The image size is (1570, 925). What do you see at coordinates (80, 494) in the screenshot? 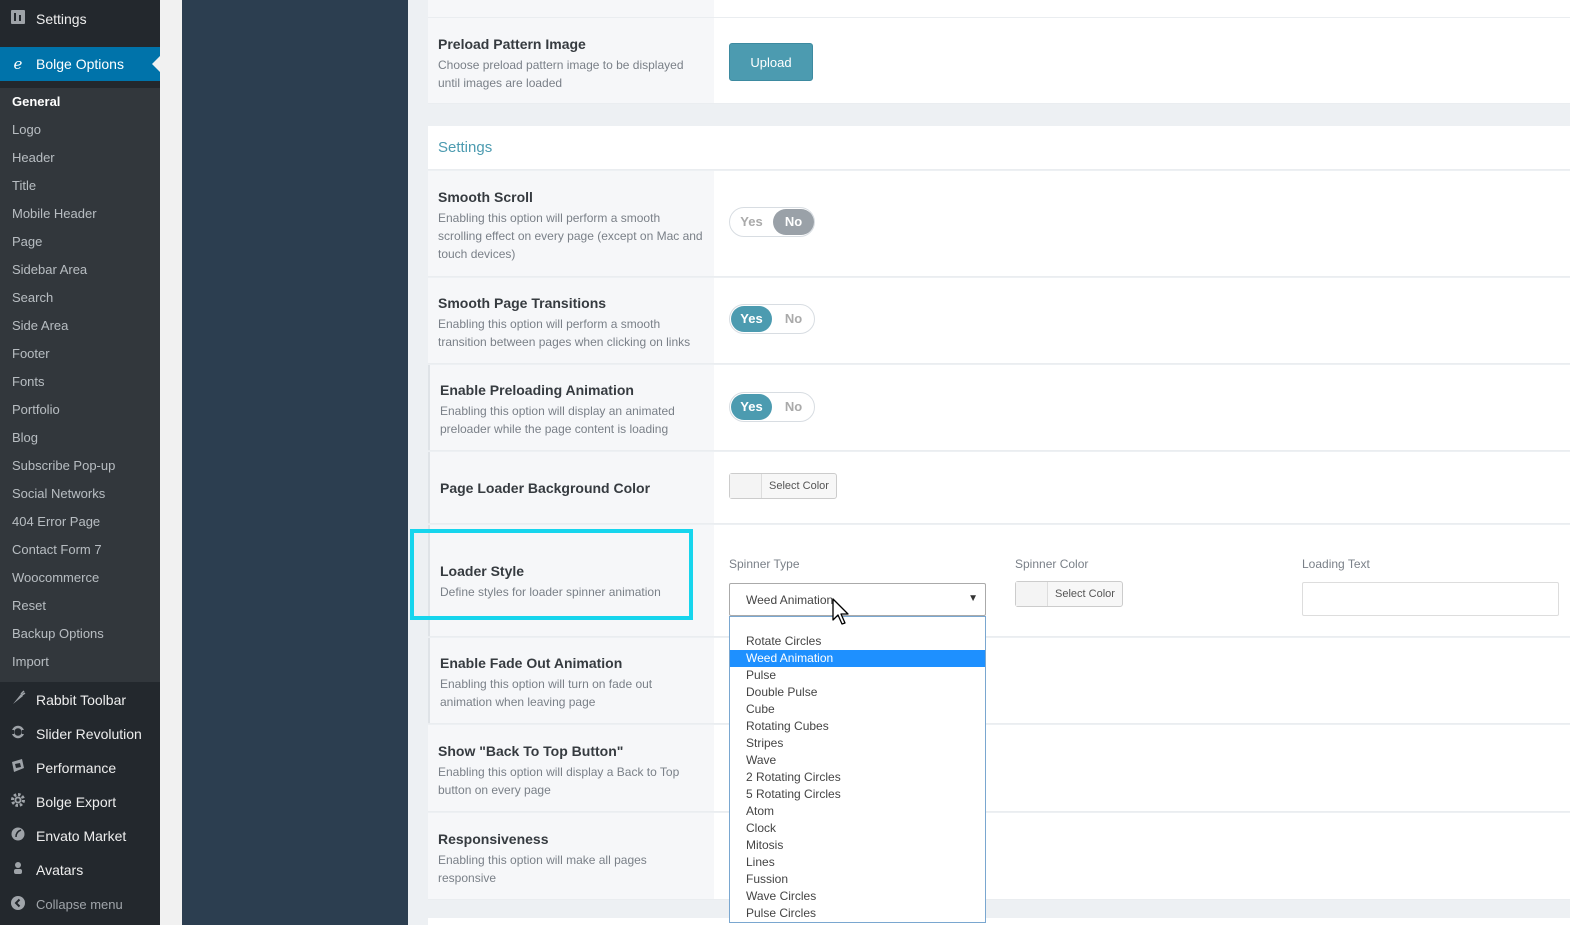
I see `submenu-item-social-networks: Social Networks` at bounding box center [80, 494].